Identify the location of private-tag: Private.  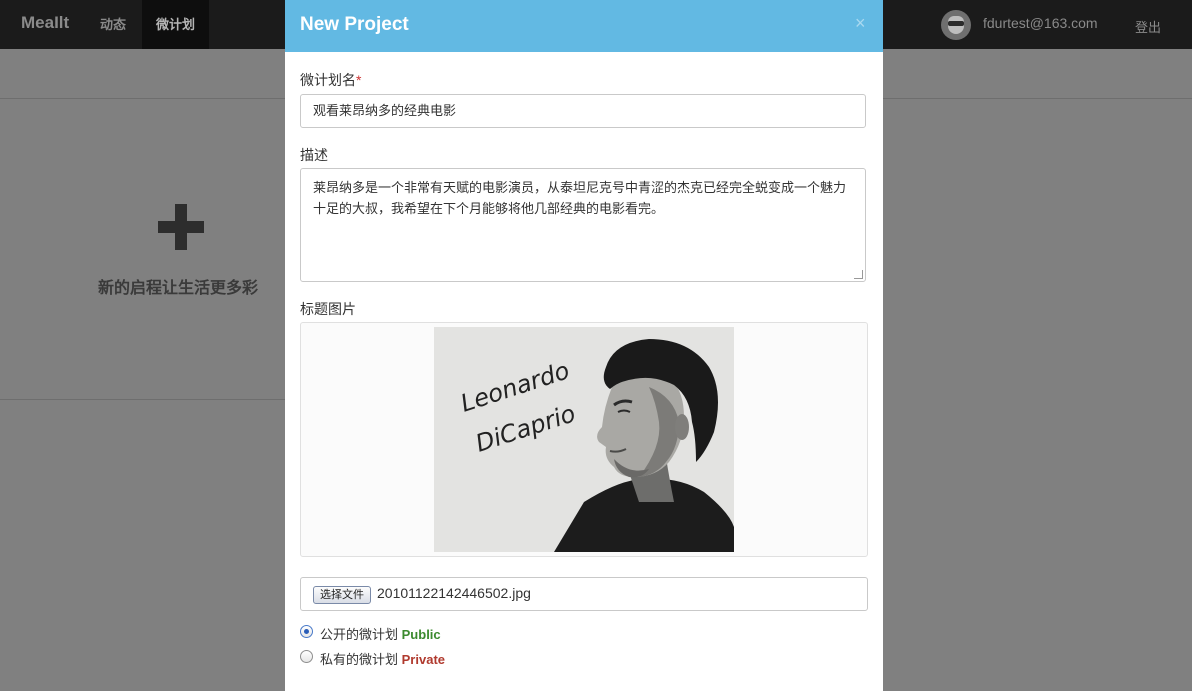
(423, 659).